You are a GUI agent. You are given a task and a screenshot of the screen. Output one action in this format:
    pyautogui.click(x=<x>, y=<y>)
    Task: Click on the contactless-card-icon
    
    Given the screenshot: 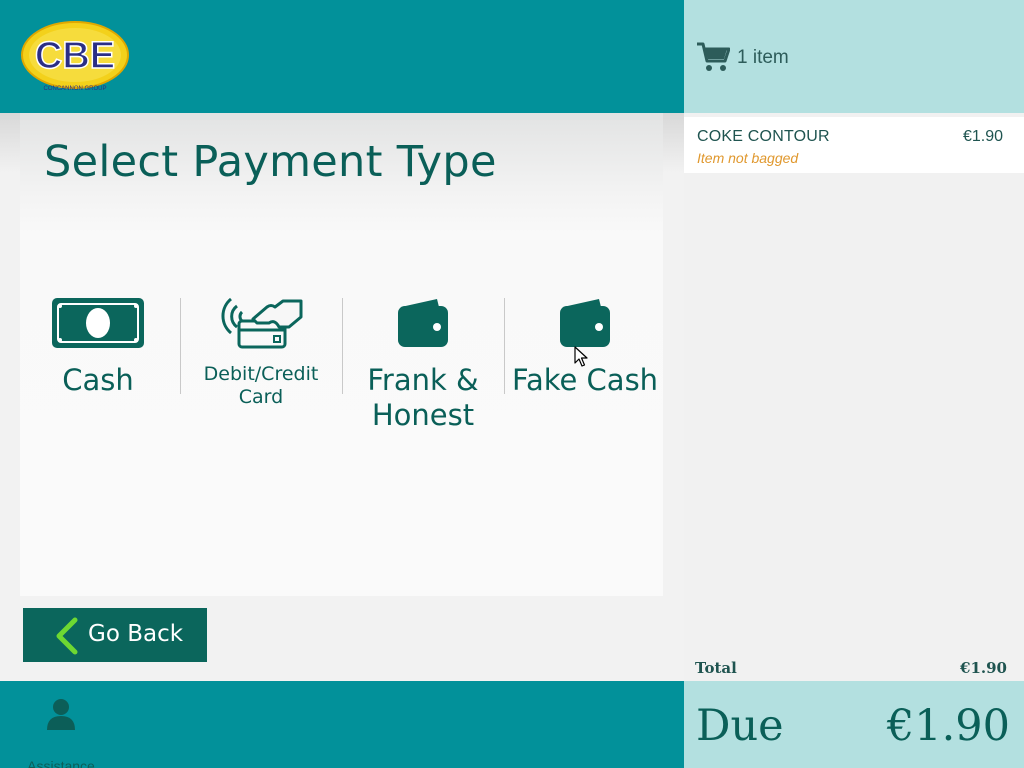 What is the action you would take?
    pyautogui.click(x=262, y=323)
    